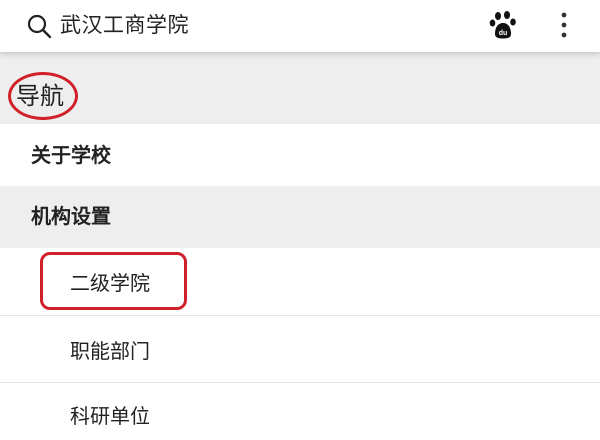 Image resolution: width=600 pixels, height=440 pixels. What do you see at coordinates (43, 96) in the screenshot?
I see `red-circle-annotation` at bounding box center [43, 96].